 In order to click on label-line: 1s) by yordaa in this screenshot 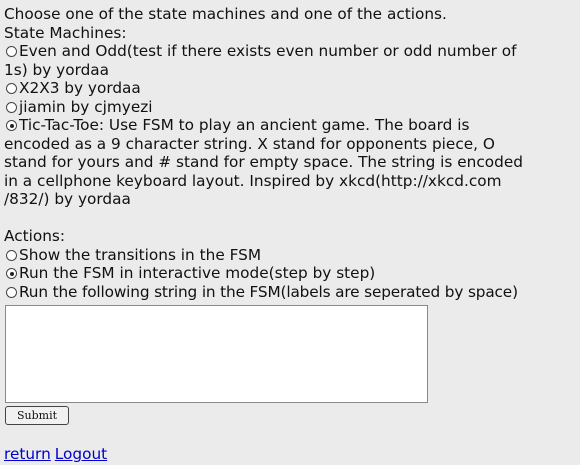, I will do `click(57, 69)`.